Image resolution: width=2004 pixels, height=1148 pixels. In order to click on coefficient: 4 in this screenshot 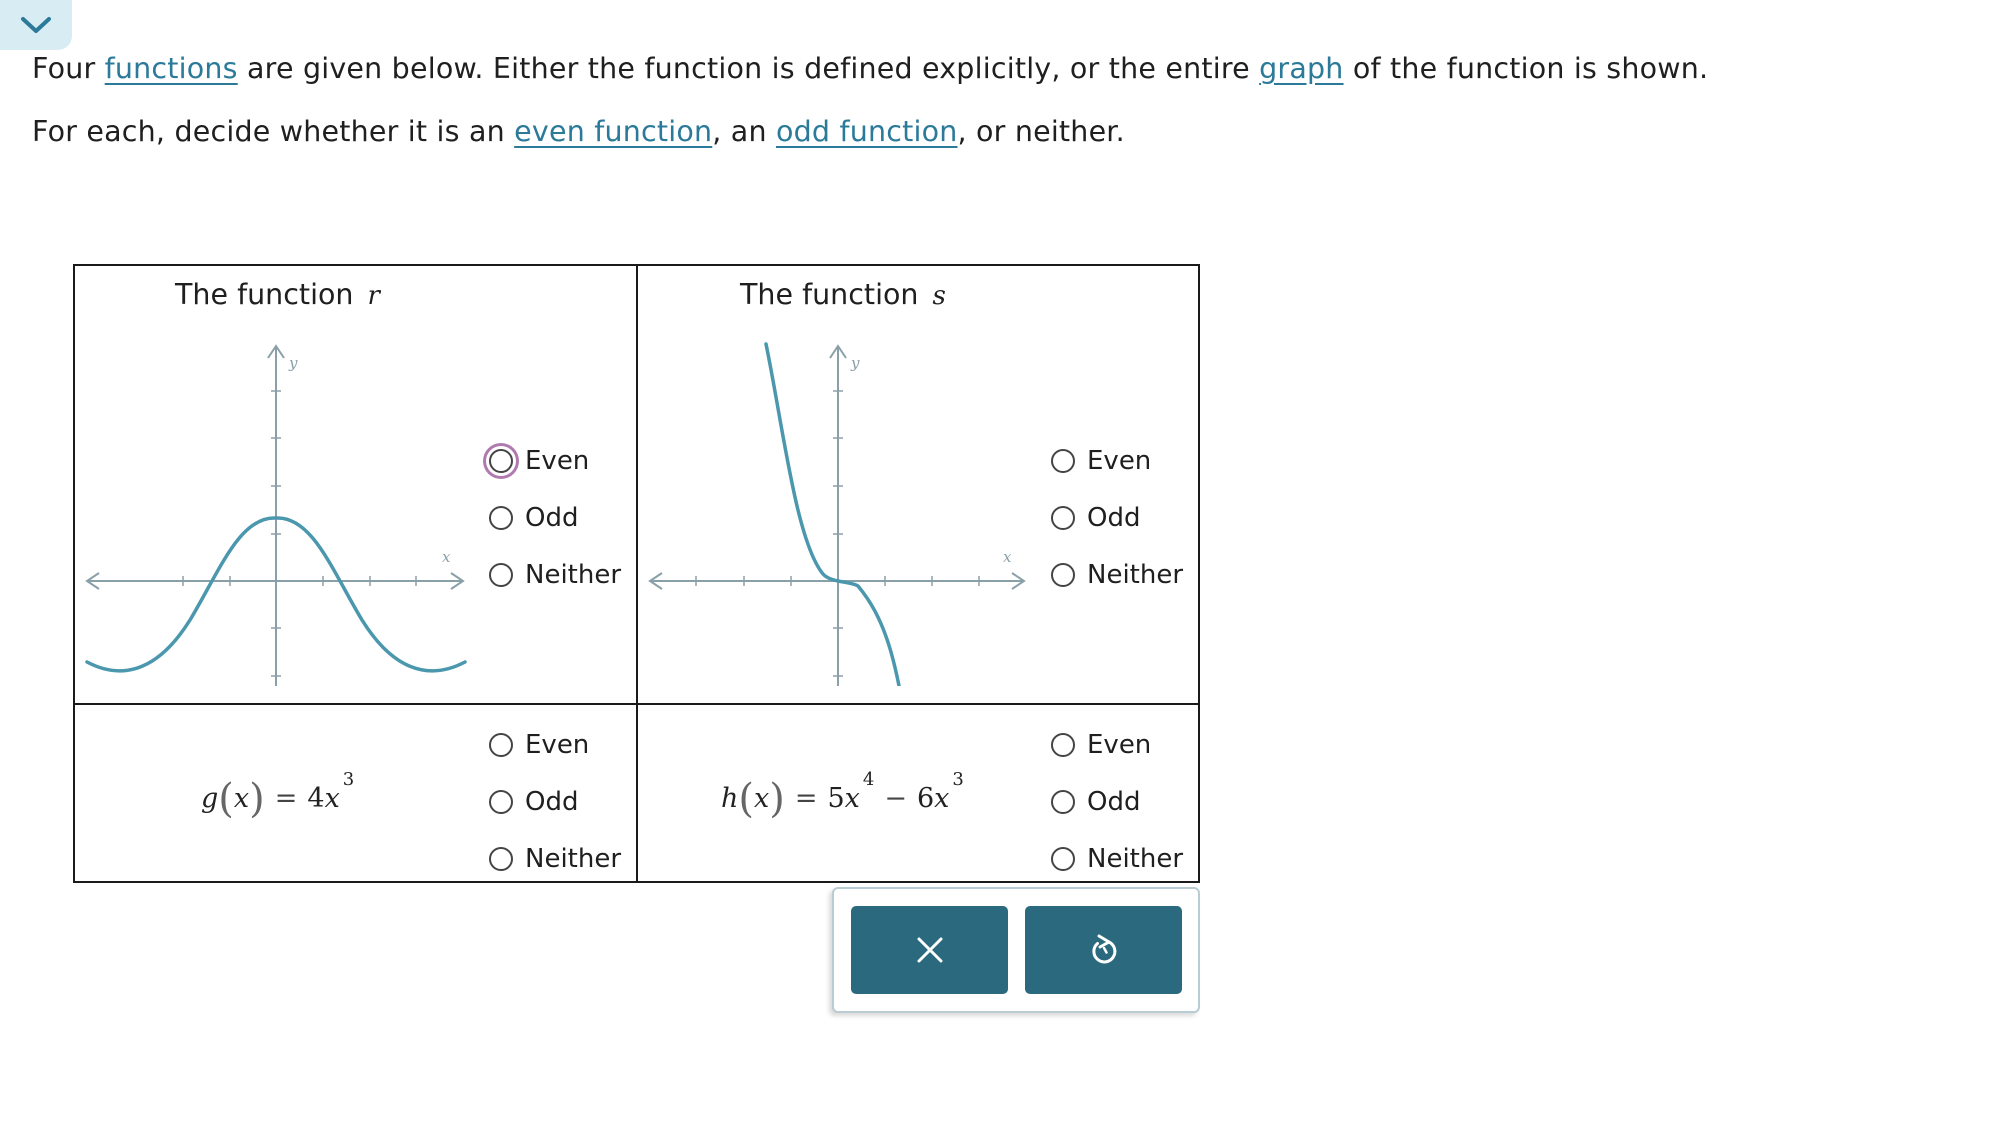, I will do `click(316, 798)`.